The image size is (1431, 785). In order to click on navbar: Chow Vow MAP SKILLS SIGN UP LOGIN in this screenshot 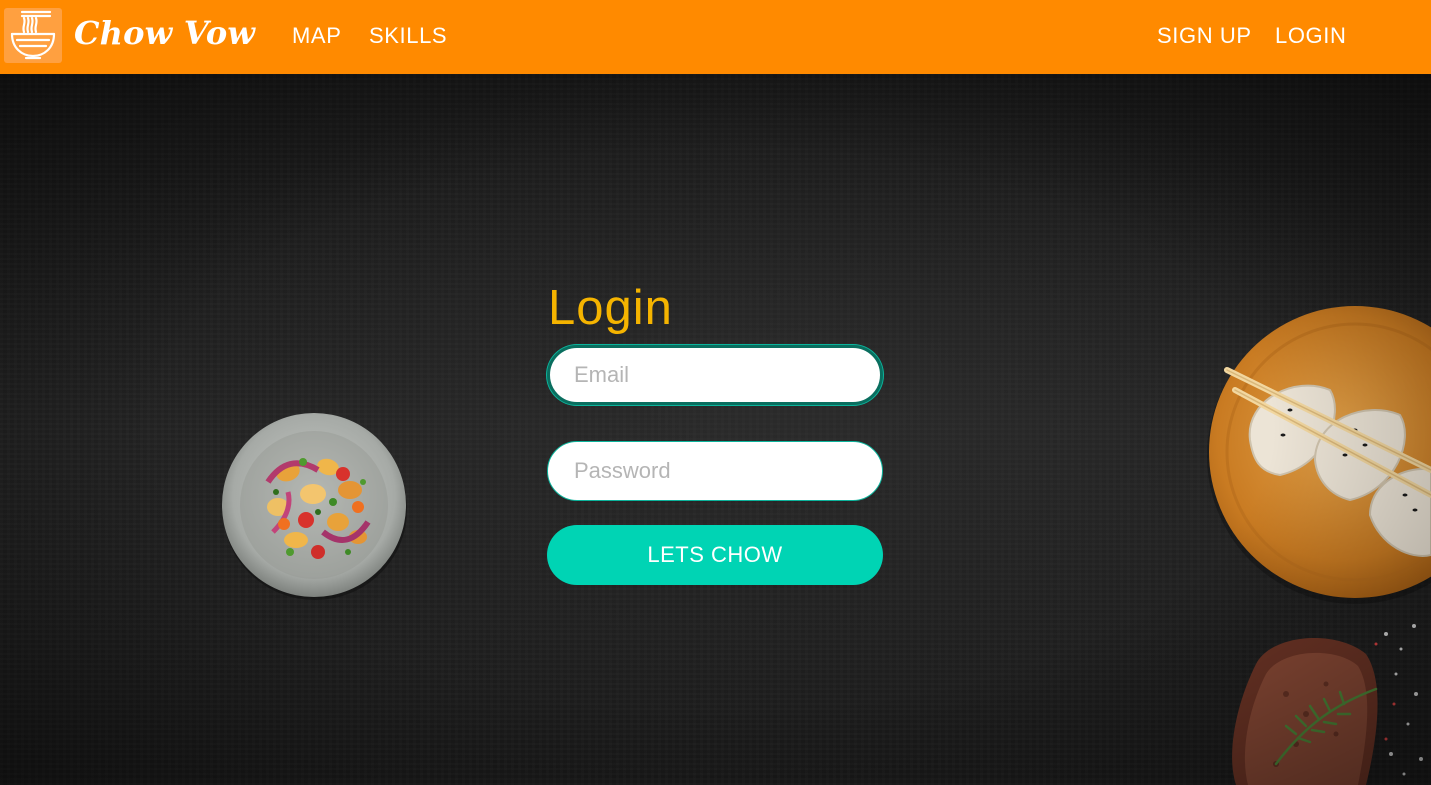, I will do `click(715, 37)`.